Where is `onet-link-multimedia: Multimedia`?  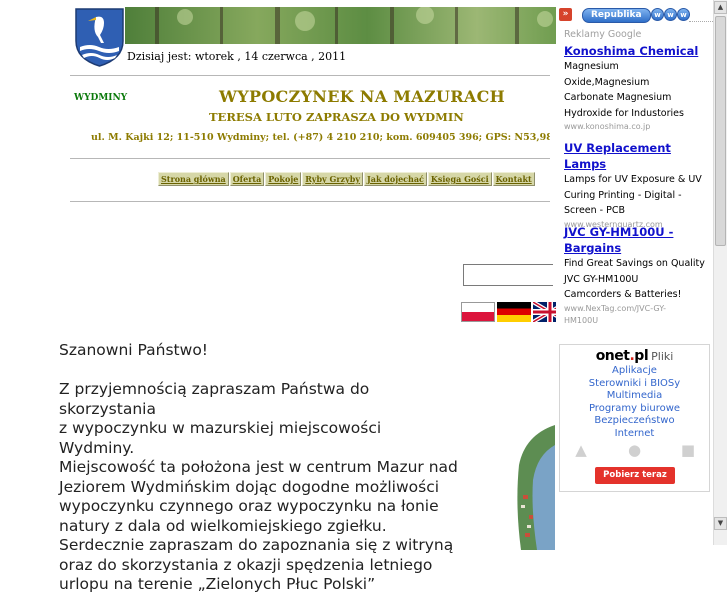 onet-link-multimedia: Multimedia is located at coordinates (634, 396).